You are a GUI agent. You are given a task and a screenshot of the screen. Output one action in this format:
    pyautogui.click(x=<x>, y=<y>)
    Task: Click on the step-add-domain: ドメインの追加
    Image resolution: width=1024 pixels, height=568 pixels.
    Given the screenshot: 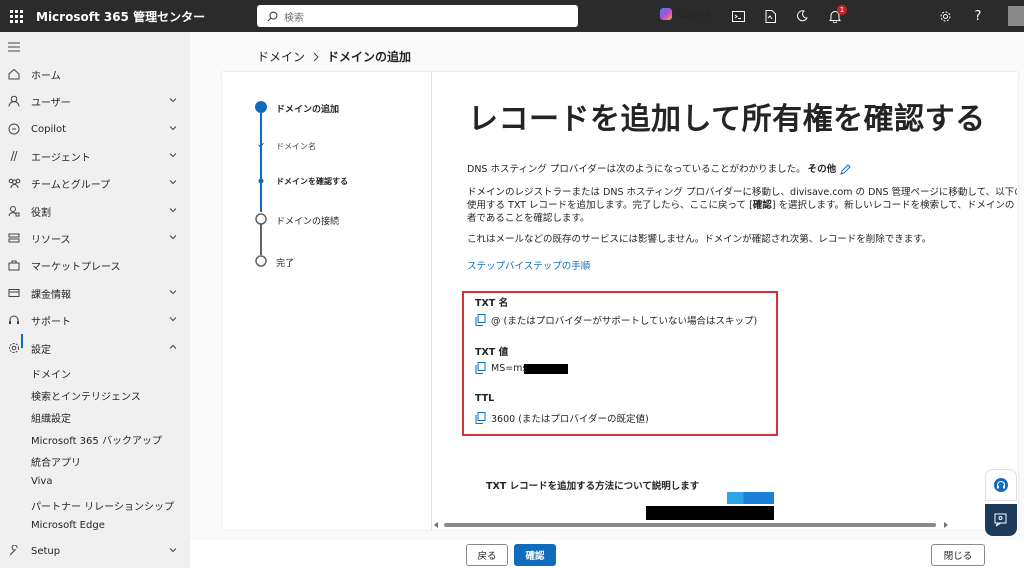 What is the action you would take?
    pyautogui.click(x=307, y=108)
    